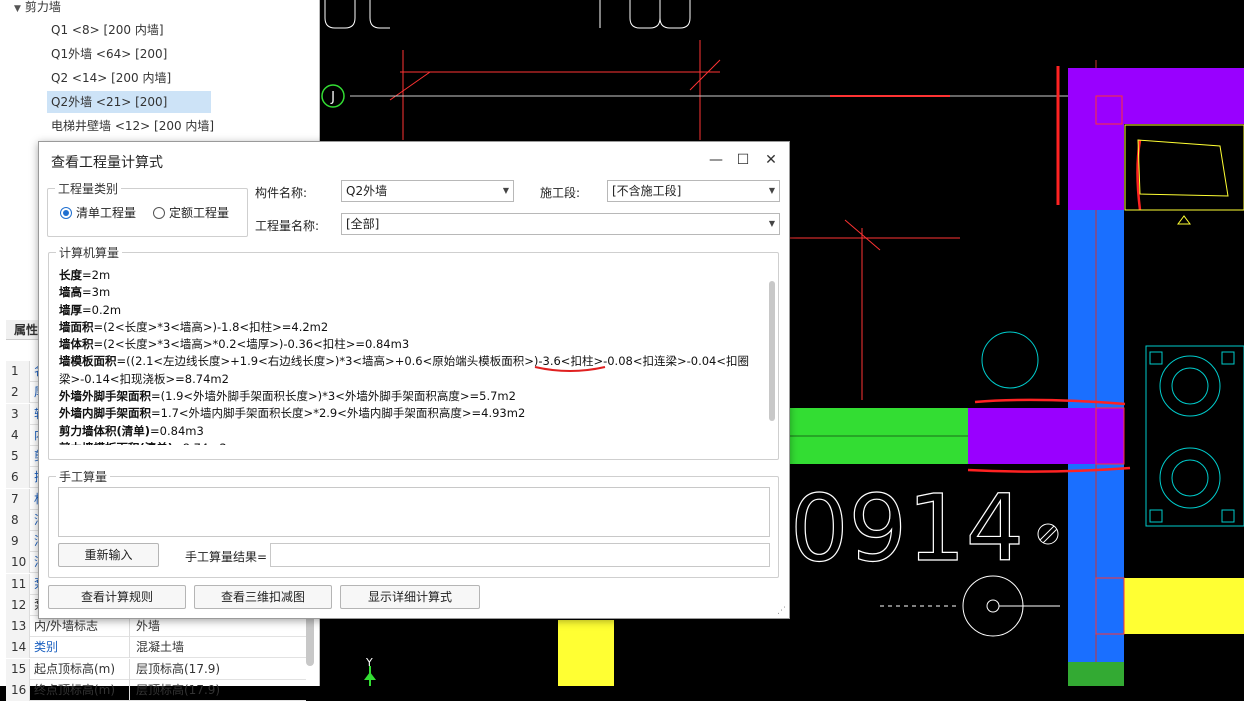  I want to click on section-select: [不含施工段] ▼, so click(693, 191).